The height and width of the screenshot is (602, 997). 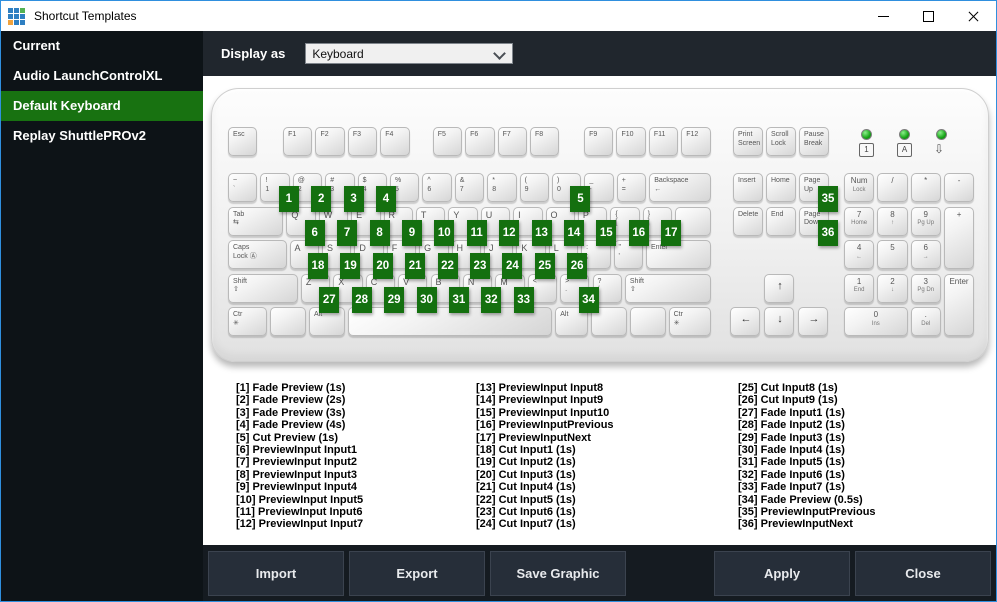 I want to click on shortcut-entry: [33] Fade Input7 (1s), so click(x=791, y=487).